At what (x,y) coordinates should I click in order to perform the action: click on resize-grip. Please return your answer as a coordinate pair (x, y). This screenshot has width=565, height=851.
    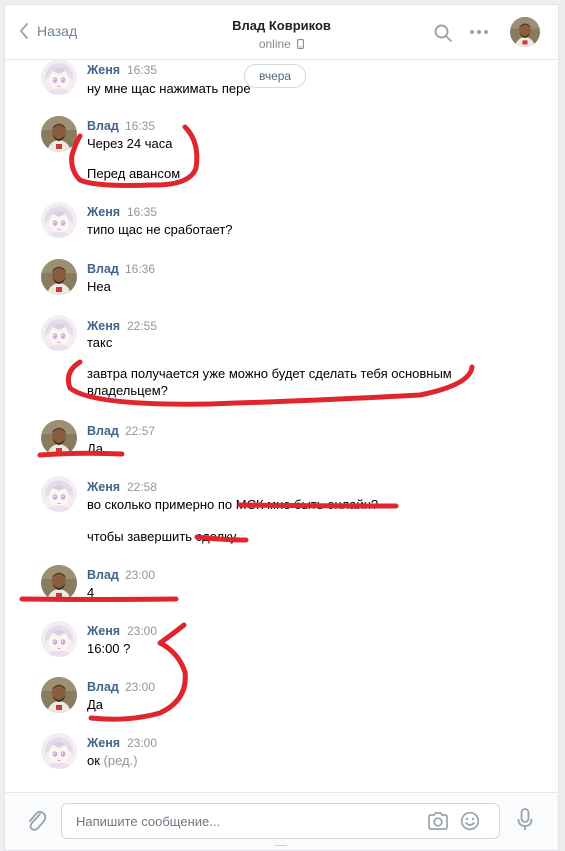
    Looking at the image, I should click on (281, 847).